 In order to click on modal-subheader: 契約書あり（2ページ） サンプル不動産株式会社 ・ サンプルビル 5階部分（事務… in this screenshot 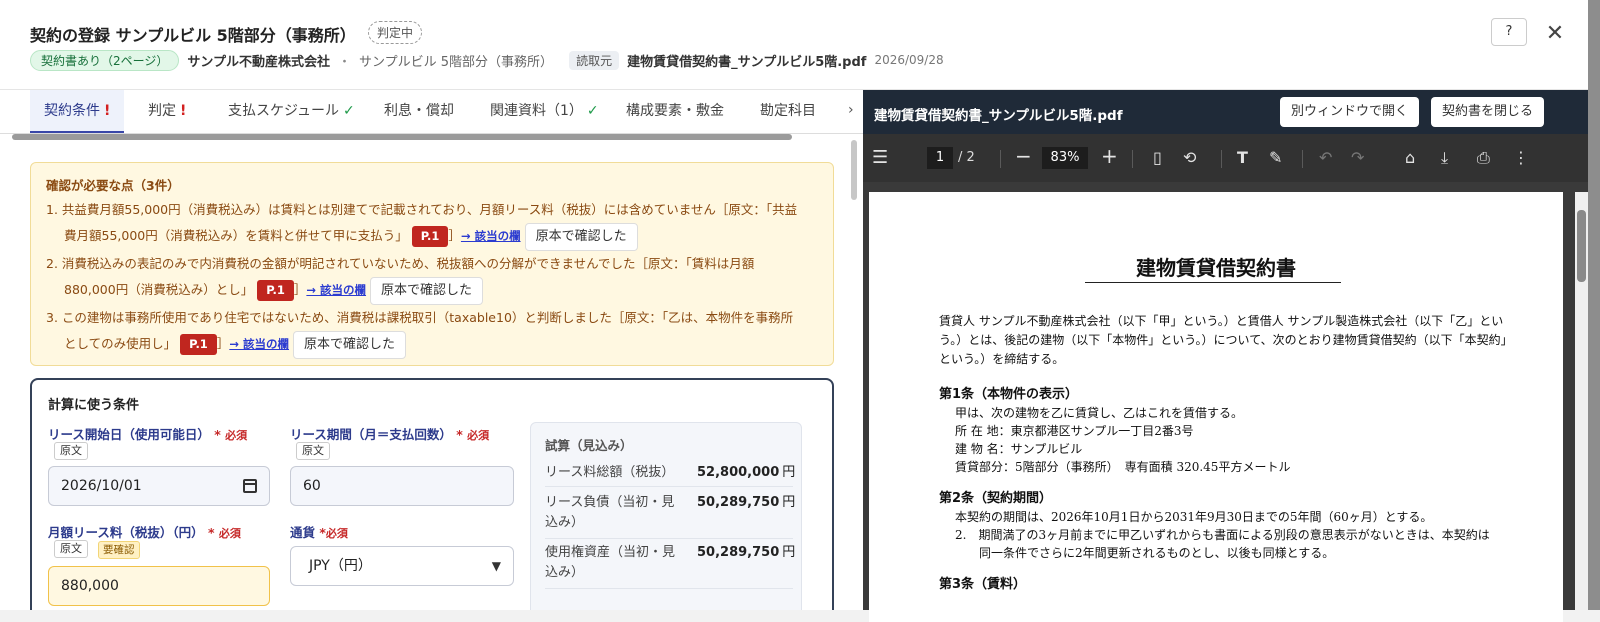, I will do `click(487, 60)`.